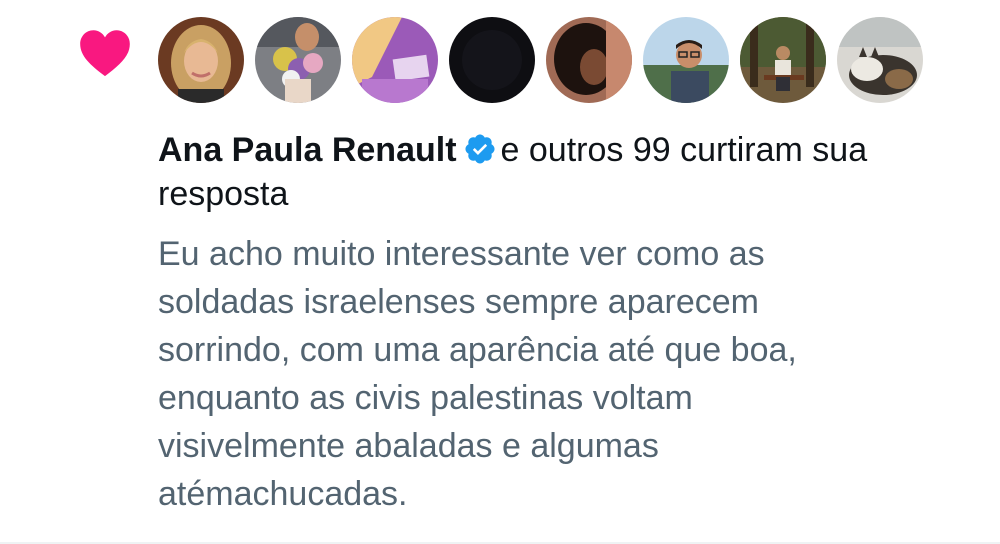 The height and width of the screenshot is (544, 1000). I want to click on verified-badge-icon, so click(480, 149).